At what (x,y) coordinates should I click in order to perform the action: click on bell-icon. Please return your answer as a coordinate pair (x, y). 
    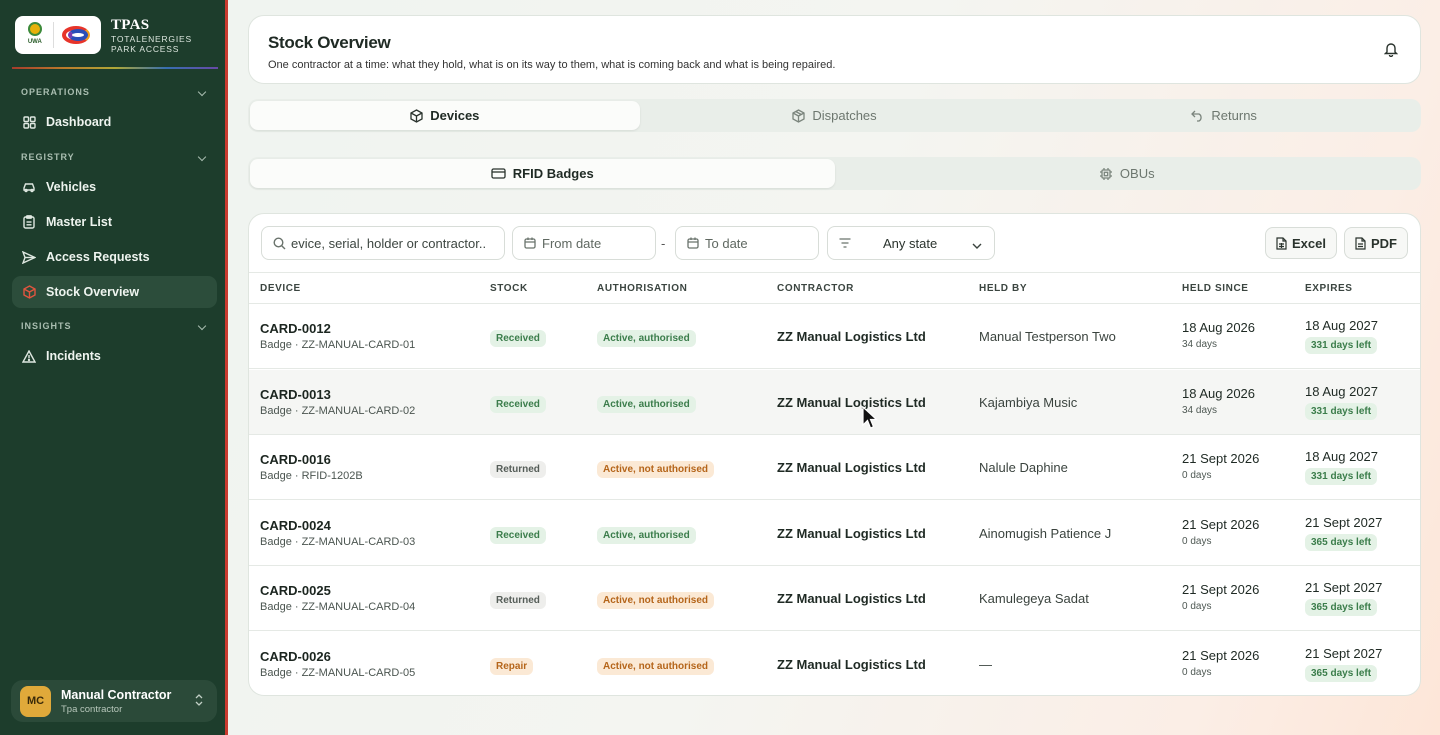
    Looking at the image, I should click on (1391, 49).